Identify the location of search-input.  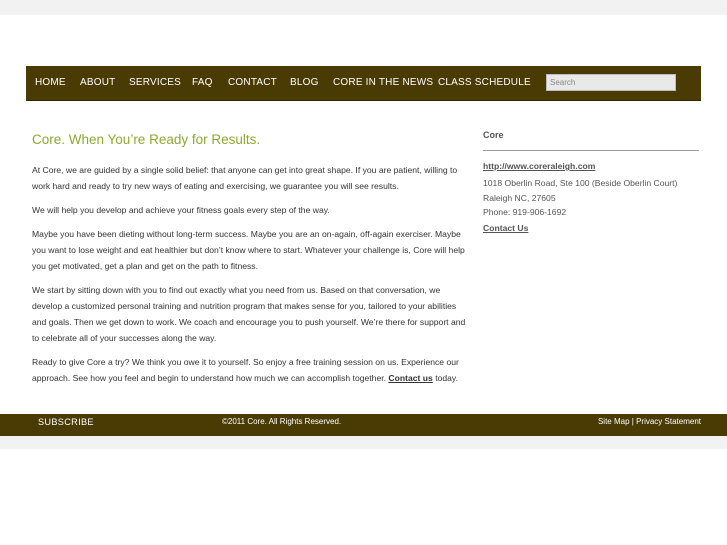
(611, 82).